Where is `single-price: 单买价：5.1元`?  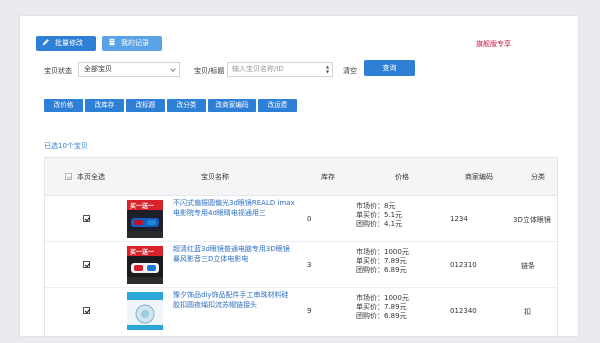
single-price: 单买价：5.1元 is located at coordinates (379, 215).